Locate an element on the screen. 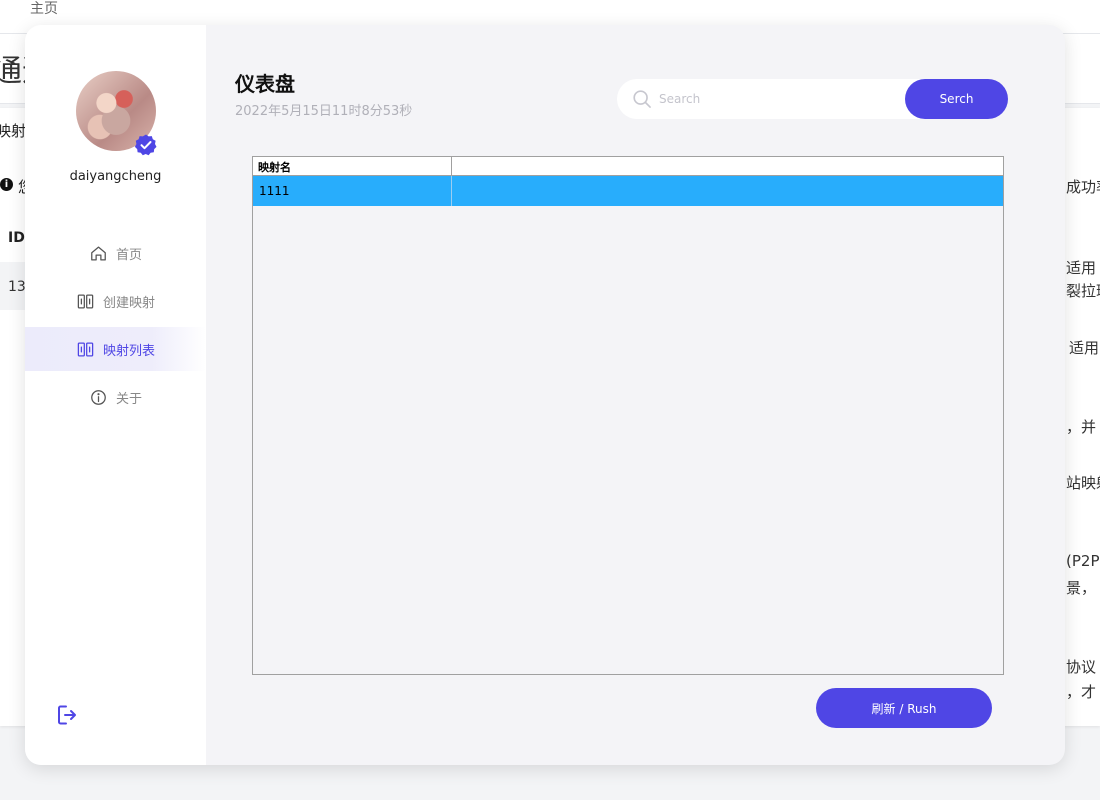 The image size is (1100, 800). sidebar-nav: 首页 创建映射 映射列表 关于 is located at coordinates (115, 327).